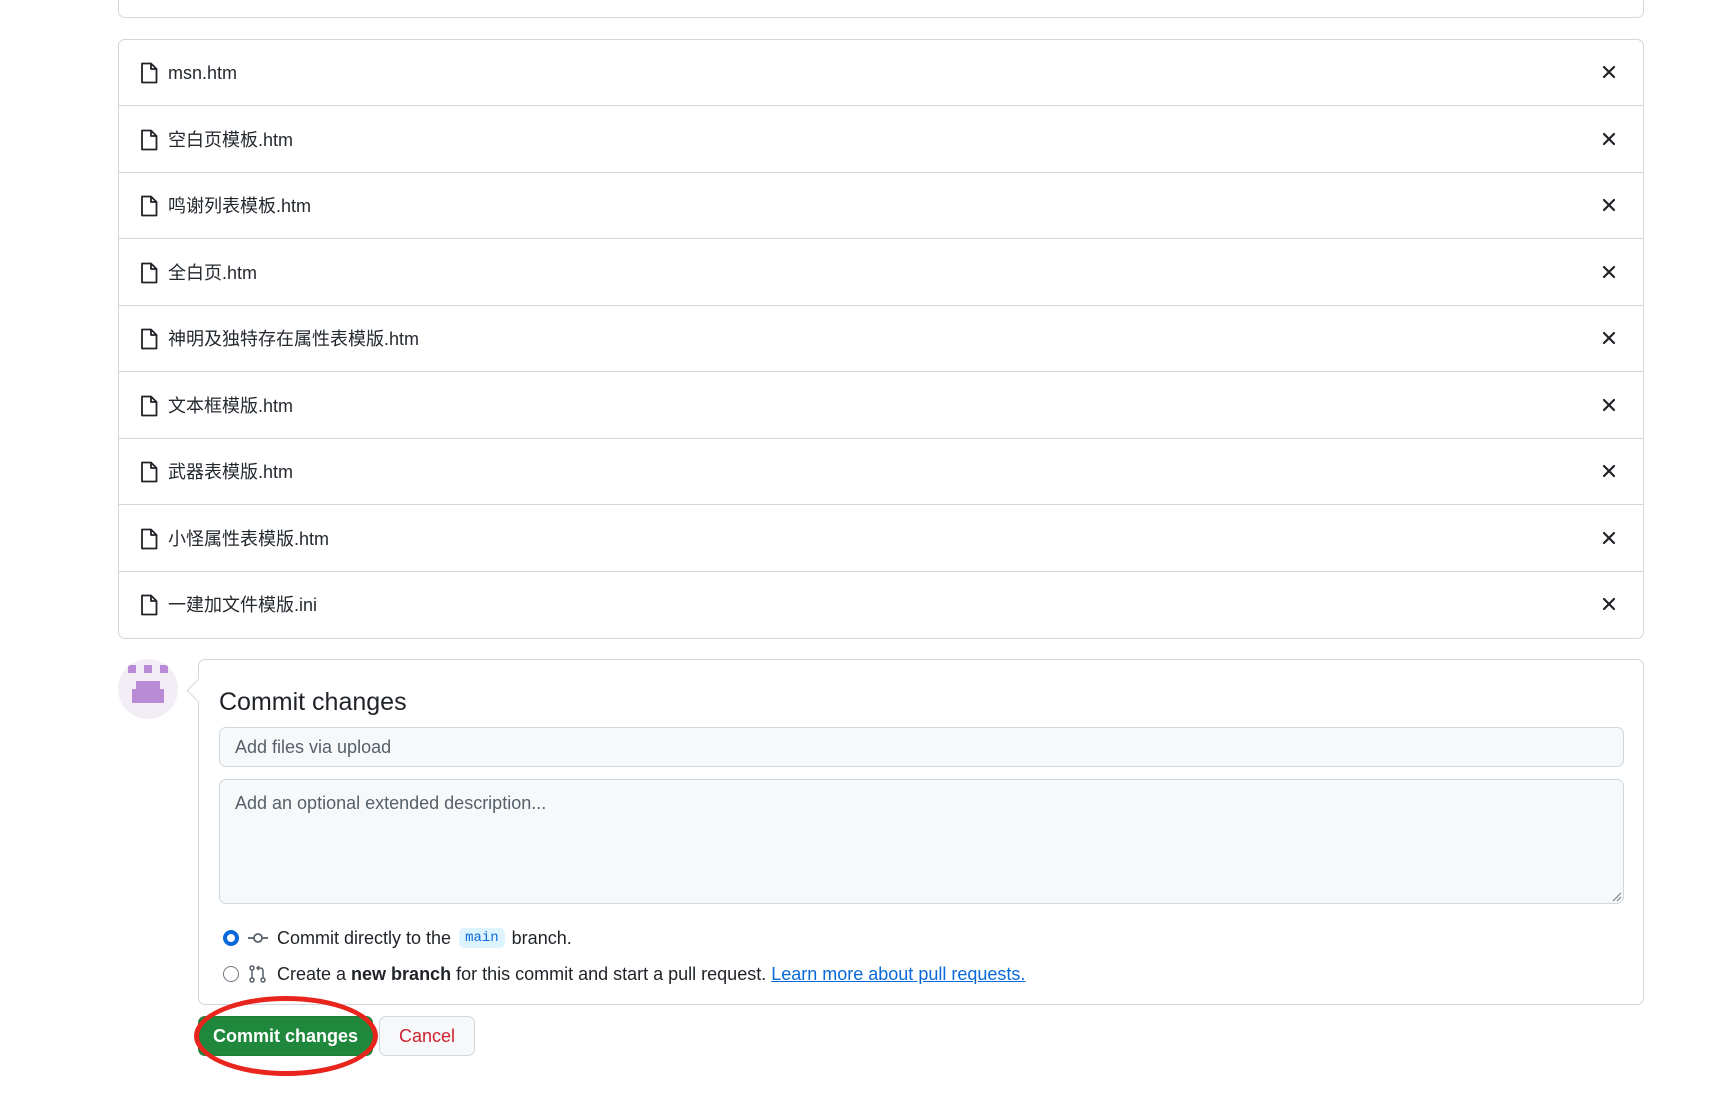 This screenshot has height=1106, width=1735. I want to click on file-row: 一建加文件模版.ini, so click(881, 605).